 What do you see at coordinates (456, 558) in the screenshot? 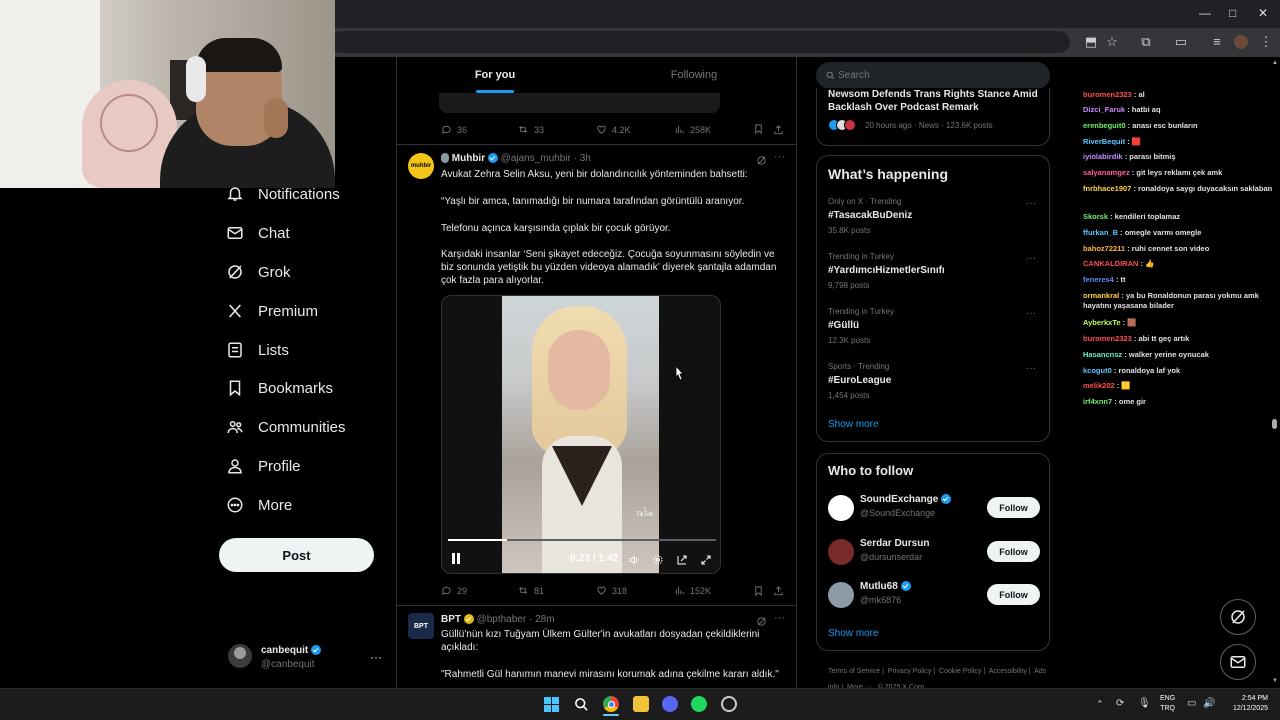
I see `pause-icon` at bounding box center [456, 558].